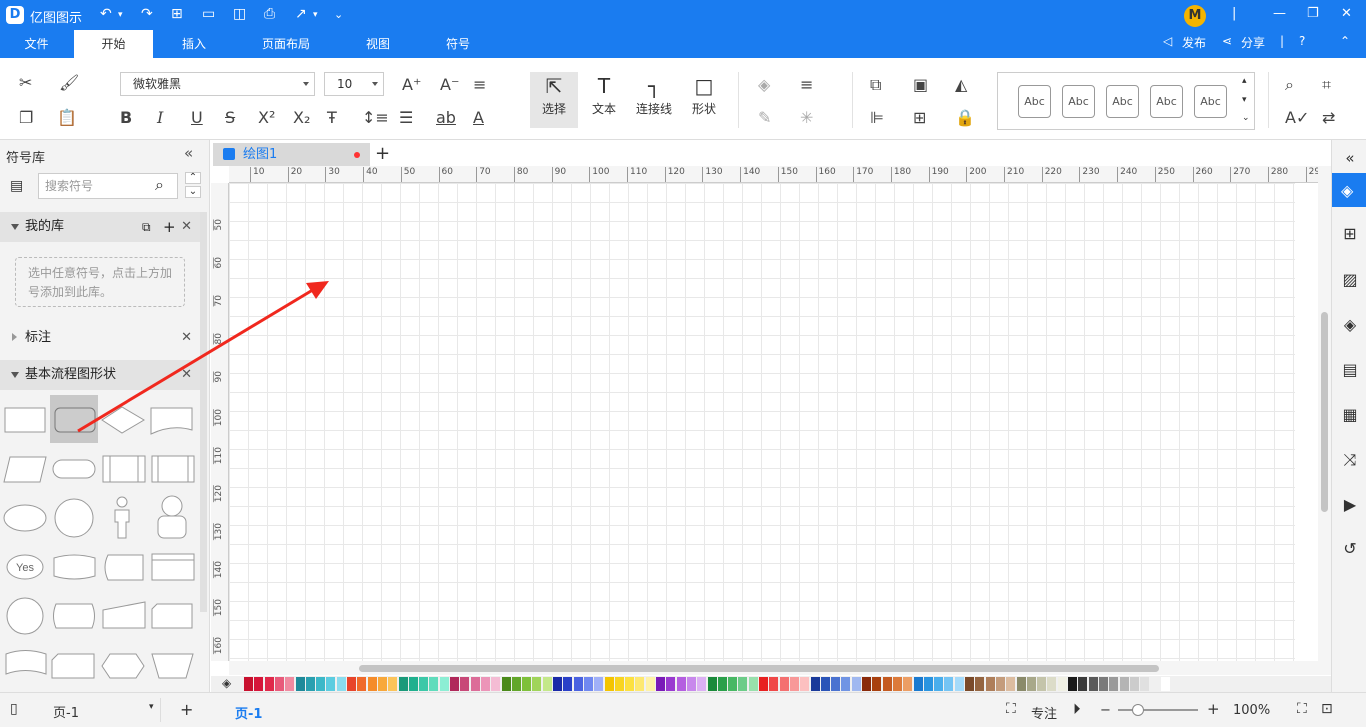 This screenshot has height=727, width=1366. Describe the element at coordinates (315, 15) in the screenshot. I see `export-dropdown-icon: ▾` at that location.